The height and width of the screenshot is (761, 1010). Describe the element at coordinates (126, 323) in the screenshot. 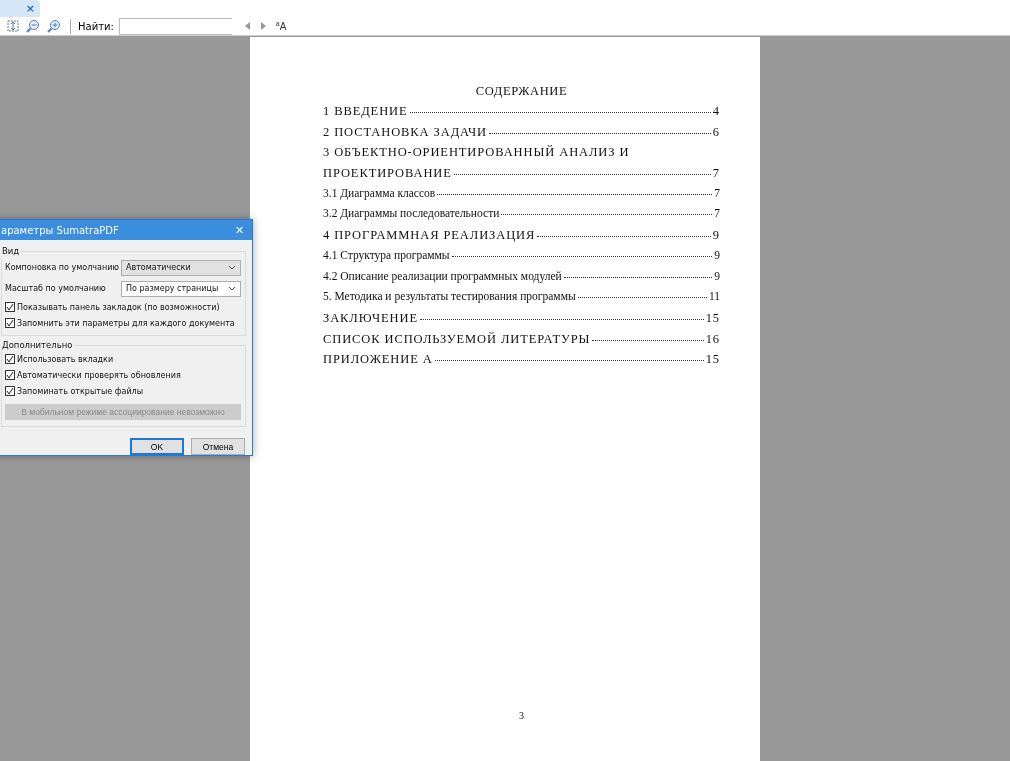

I see `checkbox-label: Запомнить эти параметры для каждого документа` at that location.